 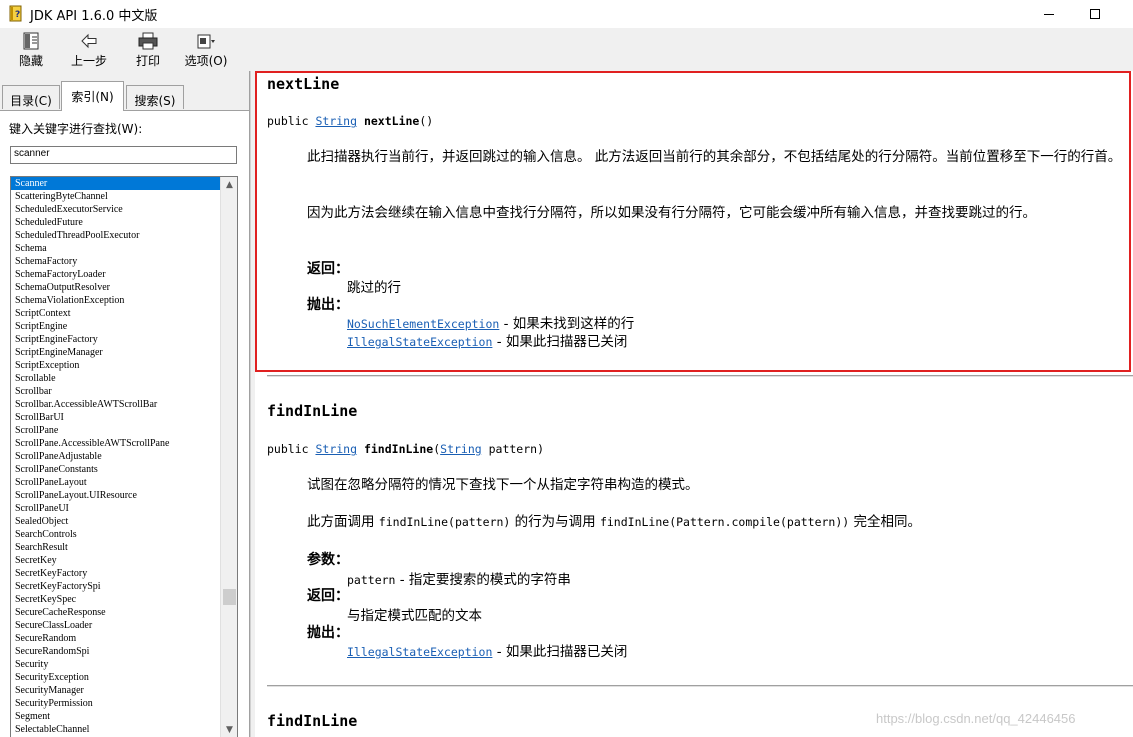 What do you see at coordinates (229, 597) in the screenshot?
I see `scroll-thumb` at bounding box center [229, 597].